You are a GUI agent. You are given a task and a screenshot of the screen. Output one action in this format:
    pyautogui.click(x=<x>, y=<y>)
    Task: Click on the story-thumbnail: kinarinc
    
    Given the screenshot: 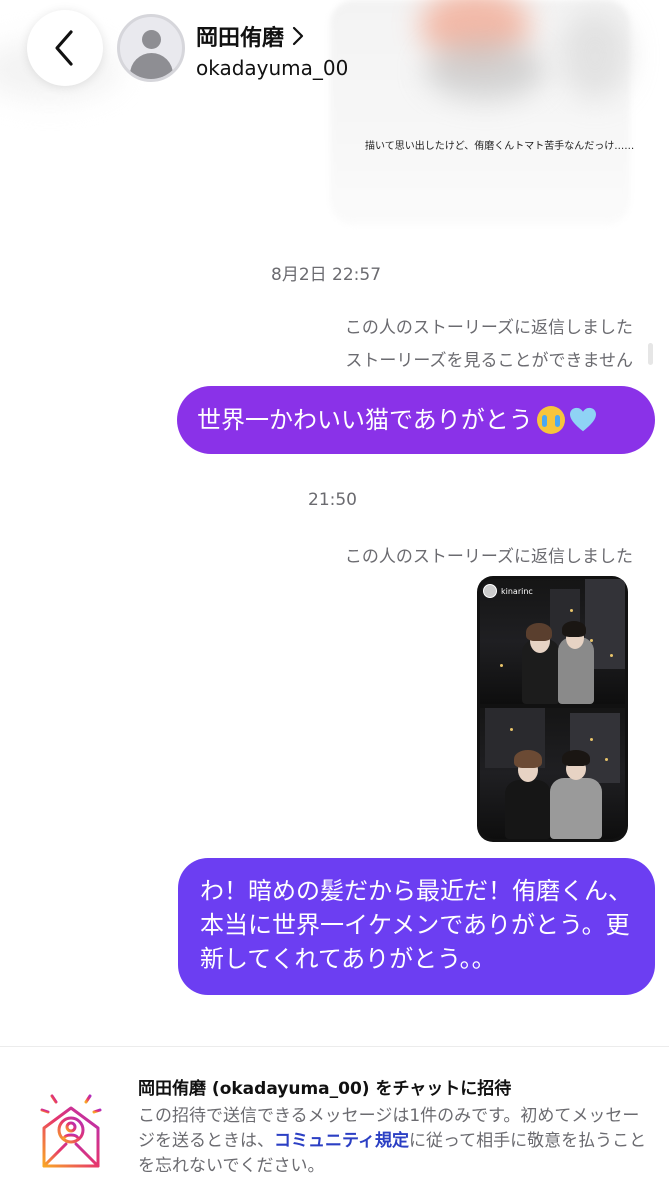 What is the action you would take?
    pyautogui.click(x=552, y=709)
    